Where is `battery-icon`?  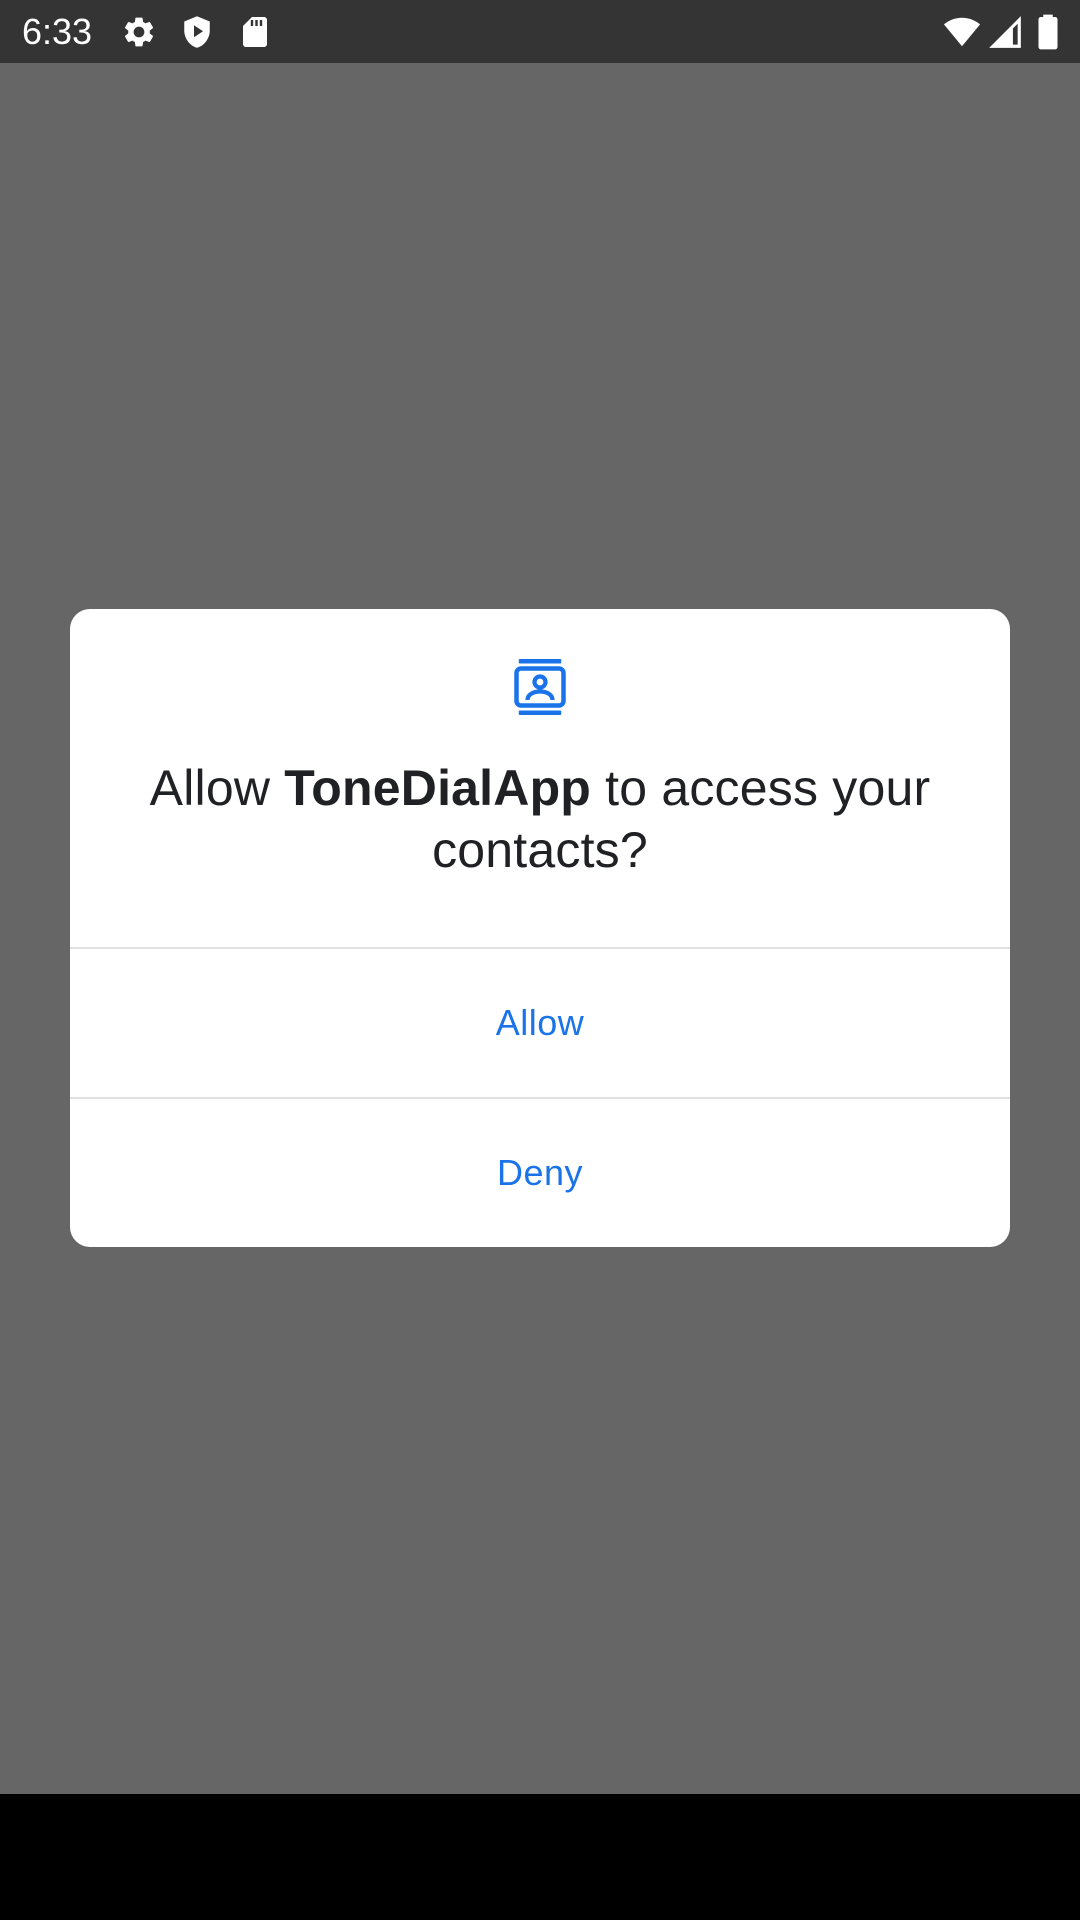 battery-icon is located at coordinates (1048, 32).